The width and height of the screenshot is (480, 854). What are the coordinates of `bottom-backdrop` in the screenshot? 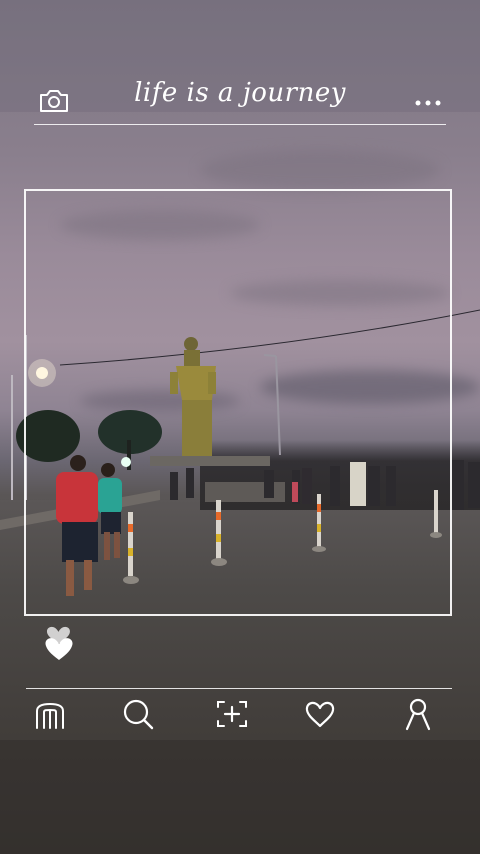 It's located at (240, 797).